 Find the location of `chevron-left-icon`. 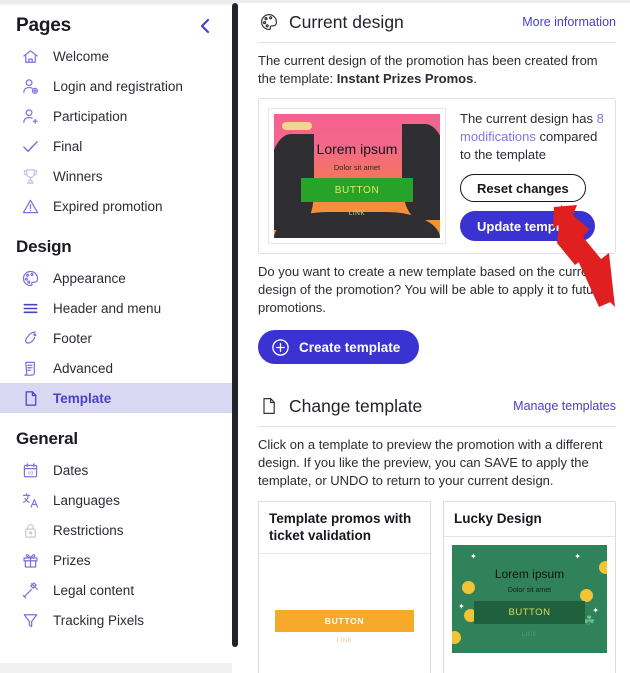

chevron-left-icon is located at coordinates (205, 26).